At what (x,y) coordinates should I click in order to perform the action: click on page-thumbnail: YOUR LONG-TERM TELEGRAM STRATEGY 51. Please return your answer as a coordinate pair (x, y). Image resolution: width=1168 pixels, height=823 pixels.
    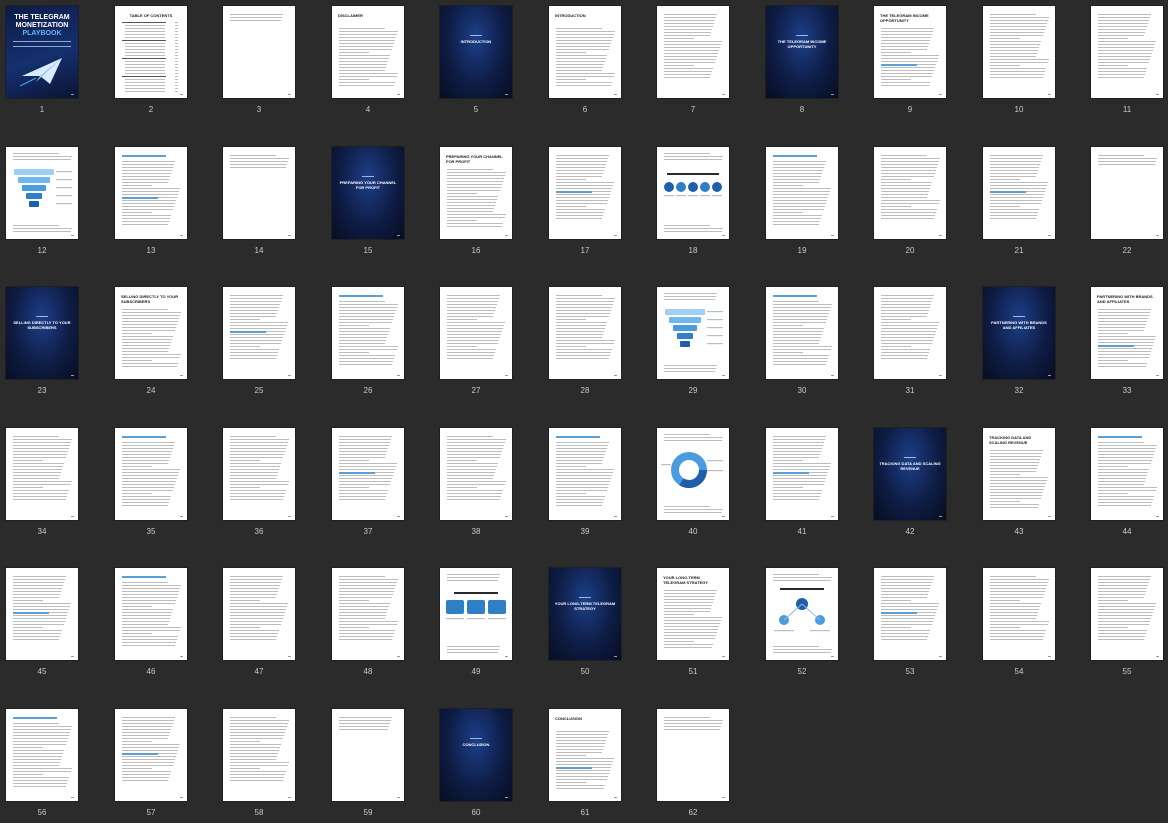
    Looking at the image, I should click on (693, 624).